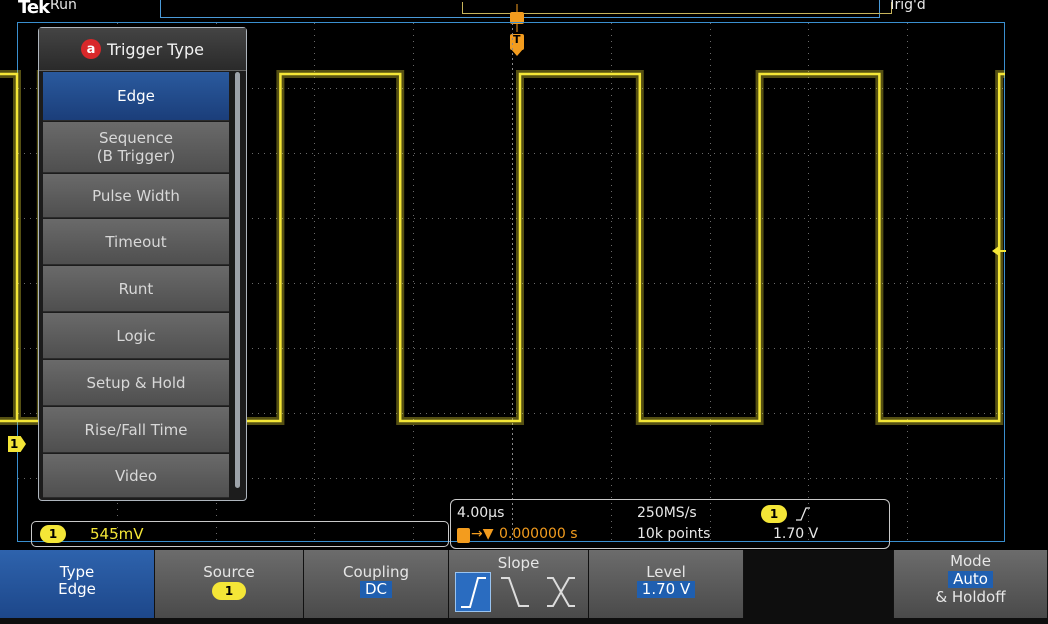  What do you see at coordinates (90, 49) in the screenshot?
I see `menu-a-badge: a` at bounding box center [90, 49].